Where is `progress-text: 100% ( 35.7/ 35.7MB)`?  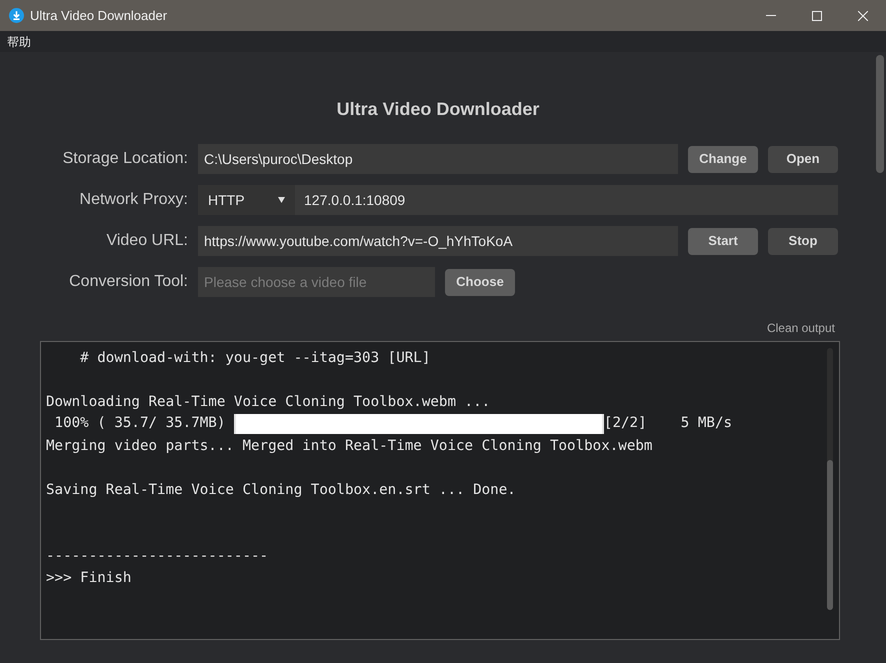 progress-text: 100% ( 35.7/ 35.7MB) is located at coordinates (140, 424).